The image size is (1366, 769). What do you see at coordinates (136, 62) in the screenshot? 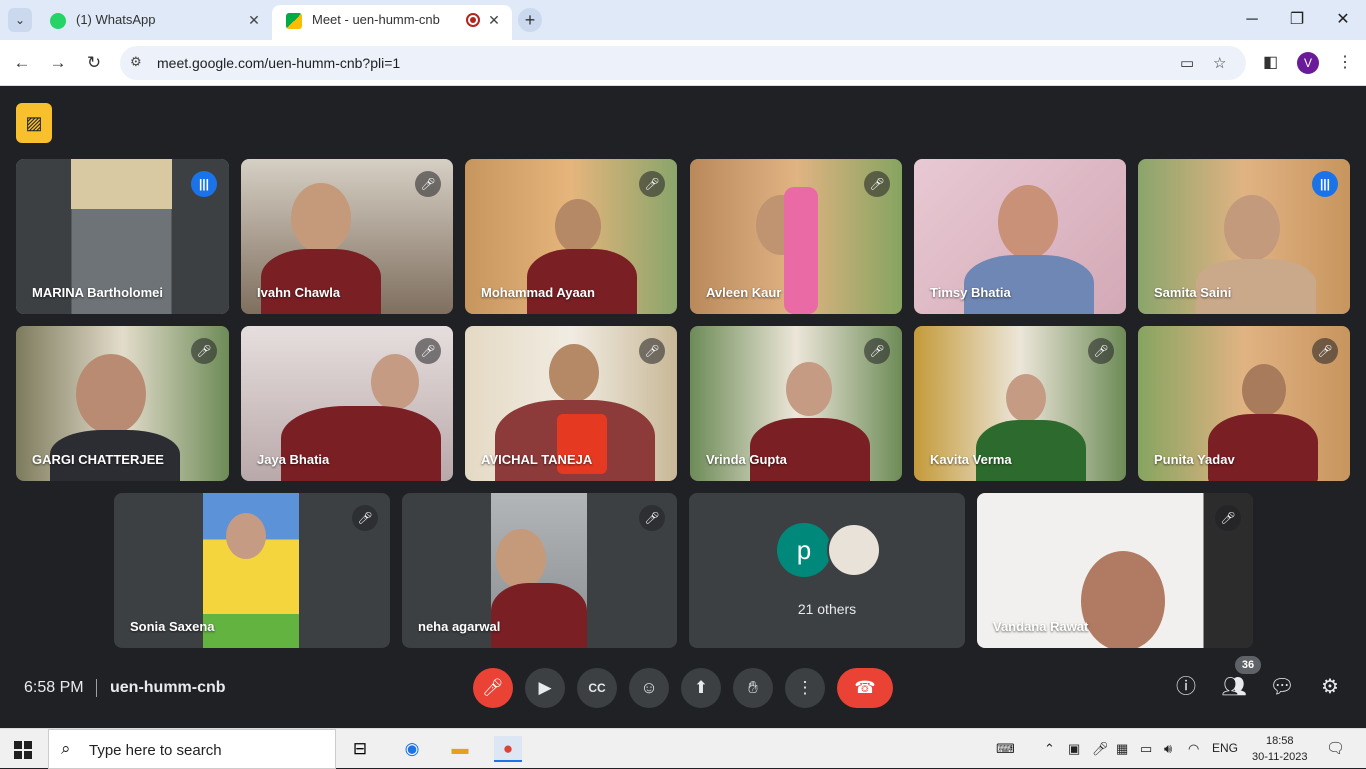
I see `site-info-icon: ⚙` at bounding box center [136, 62].